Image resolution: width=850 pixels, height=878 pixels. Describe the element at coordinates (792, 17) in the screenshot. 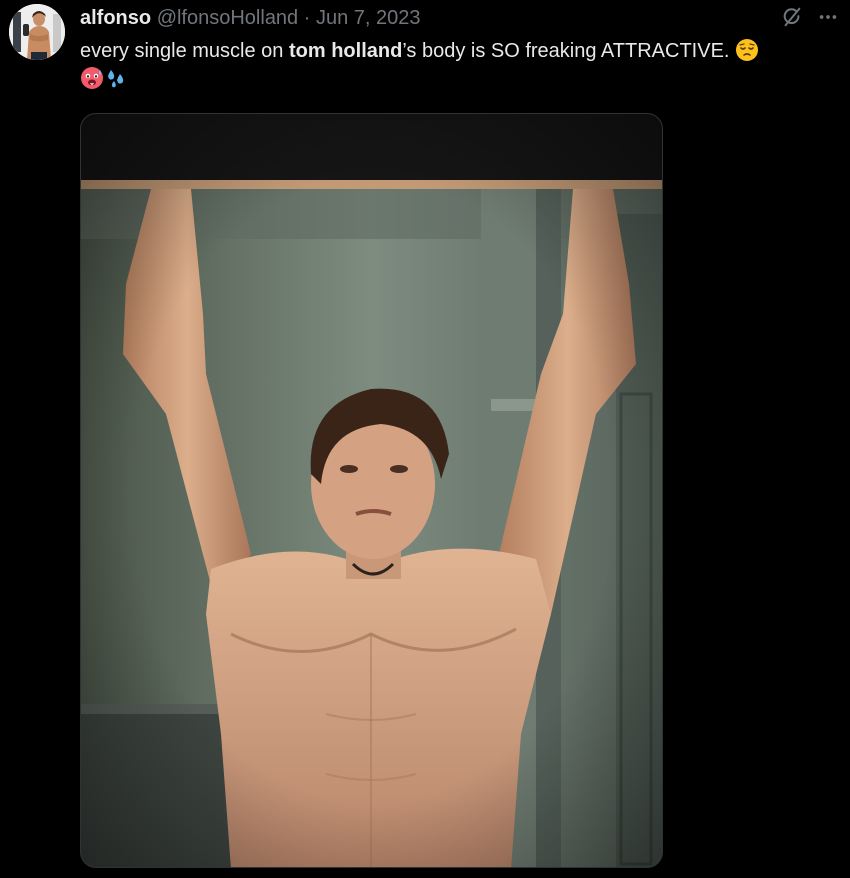

I see `grok-icon` at that location.